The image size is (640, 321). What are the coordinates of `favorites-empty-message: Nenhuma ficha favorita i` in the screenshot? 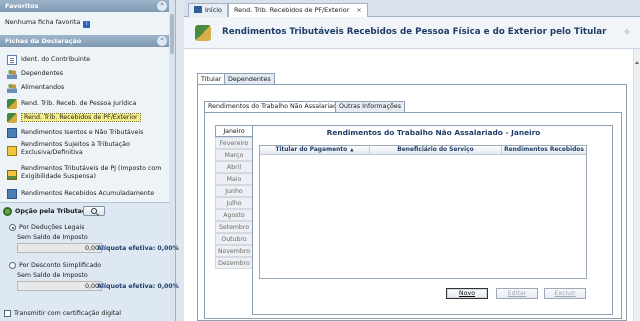 It's located at (48, 23).